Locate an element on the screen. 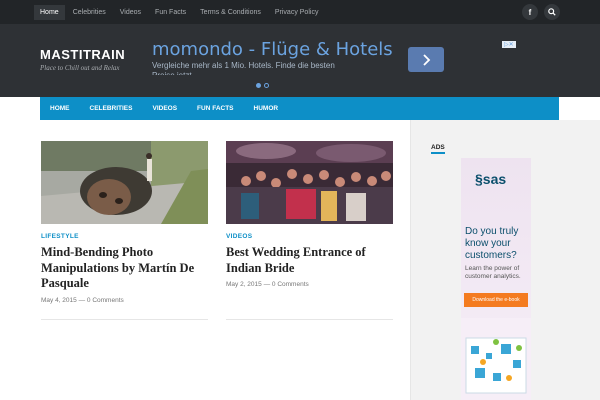 The width and height of the screenshot is (600, 400). topnav-terms: Terms & Conditions is located at coordinates (230, 12).